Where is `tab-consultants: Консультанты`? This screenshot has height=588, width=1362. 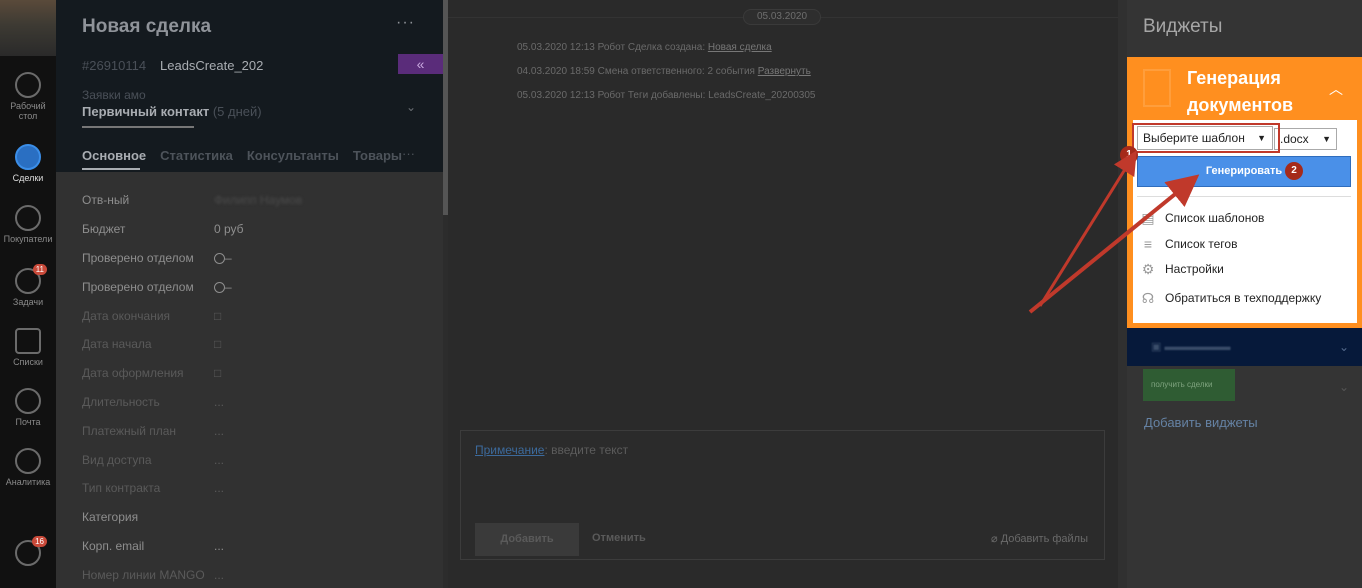 tab-consultants: Консультанты is located at coordinates (293, 155).